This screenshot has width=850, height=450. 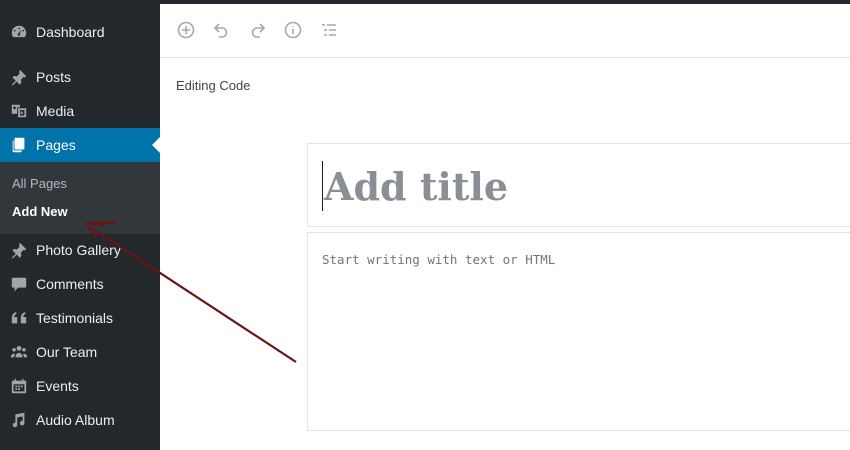 I want to click on groups-icon, so click(x=18, y=352).